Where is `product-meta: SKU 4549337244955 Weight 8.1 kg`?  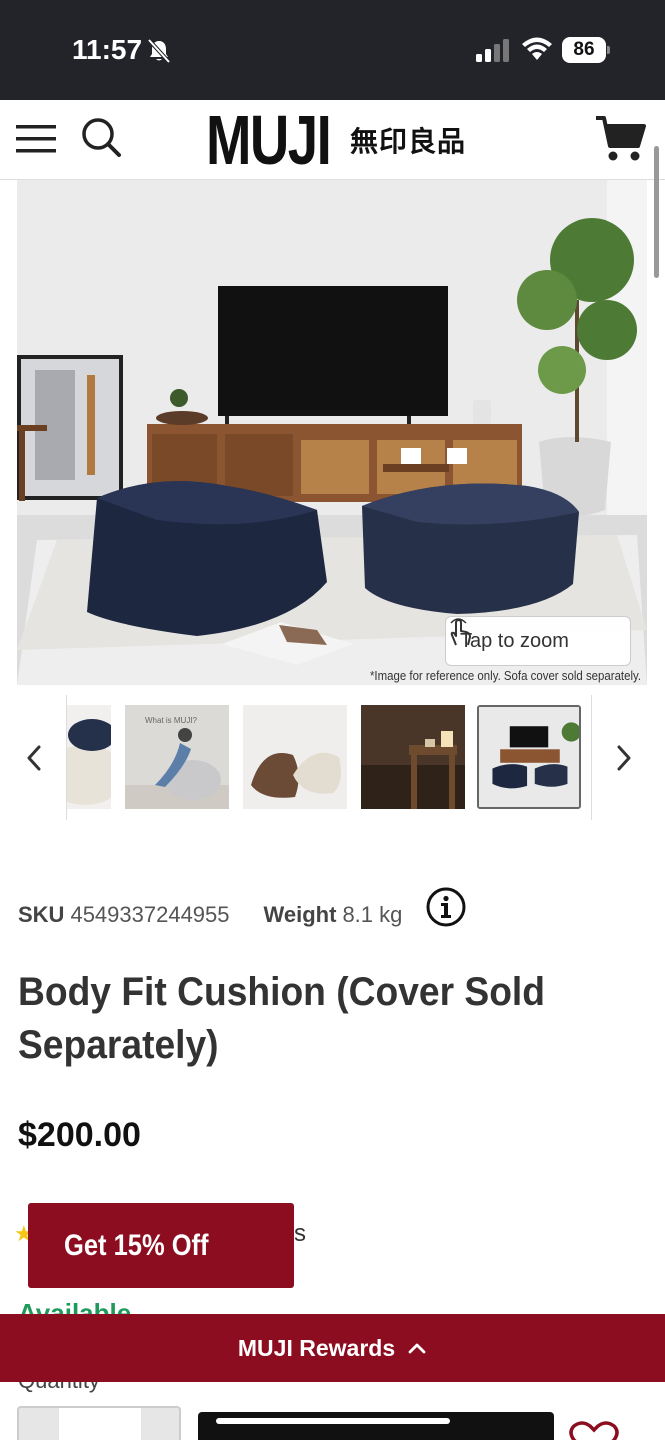
product-meta: SKU 4549337244955 Weight 8.1 kg is located at coordinates (210, 915).